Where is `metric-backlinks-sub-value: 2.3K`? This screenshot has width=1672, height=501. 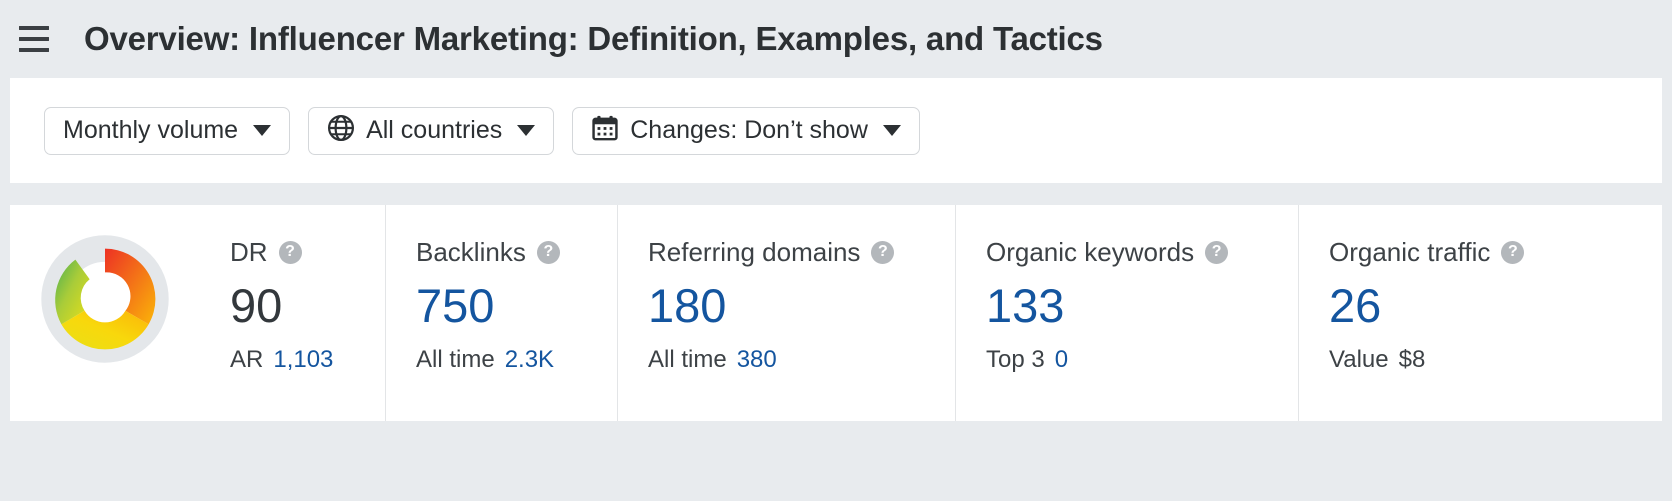
metric-backlinks-sub-value: 2.3K is located at coordinates (529, 360).